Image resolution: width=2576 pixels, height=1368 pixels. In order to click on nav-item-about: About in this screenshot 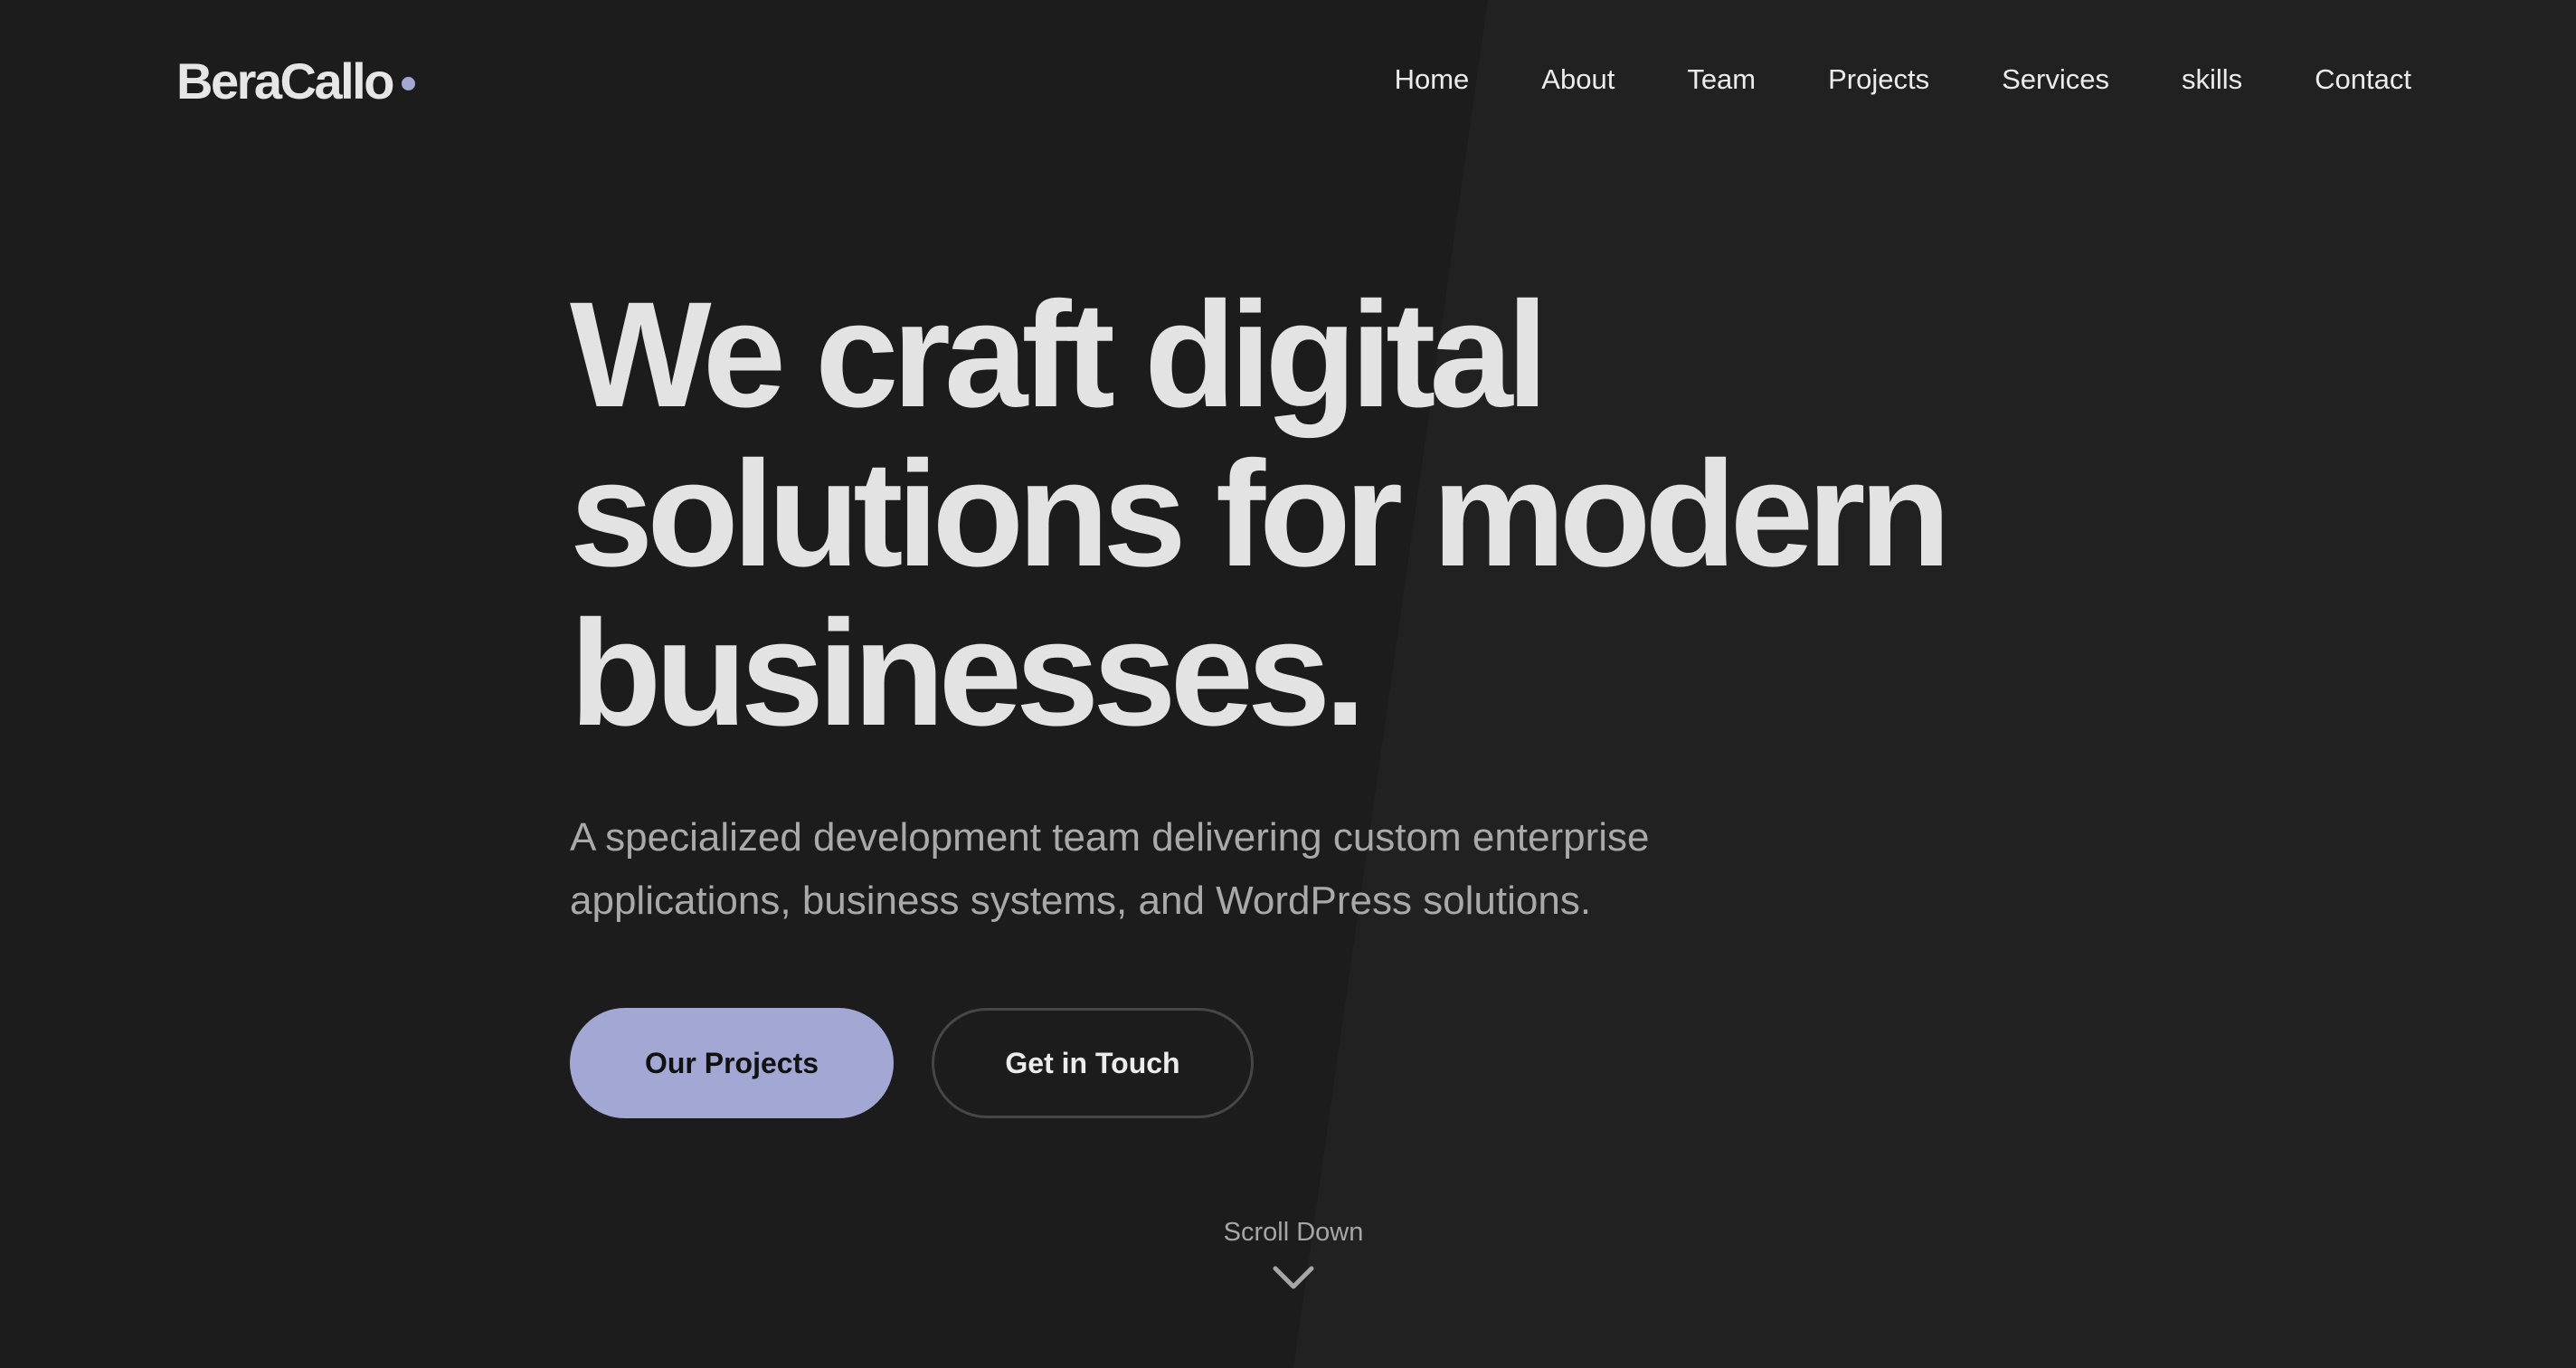, I will do `click(1578, 80)`.